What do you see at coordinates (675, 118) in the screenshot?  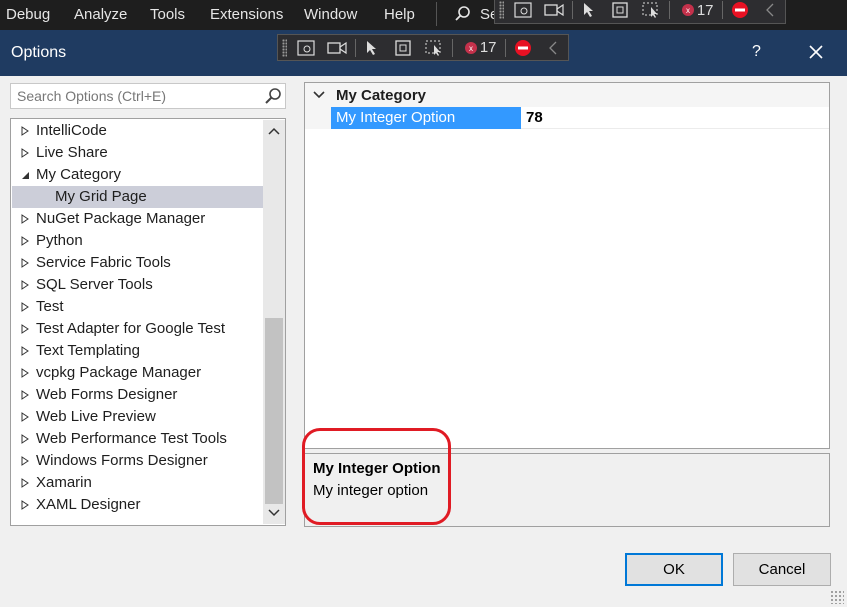 I see `property-value: 78` at bounding box center [675, 118].